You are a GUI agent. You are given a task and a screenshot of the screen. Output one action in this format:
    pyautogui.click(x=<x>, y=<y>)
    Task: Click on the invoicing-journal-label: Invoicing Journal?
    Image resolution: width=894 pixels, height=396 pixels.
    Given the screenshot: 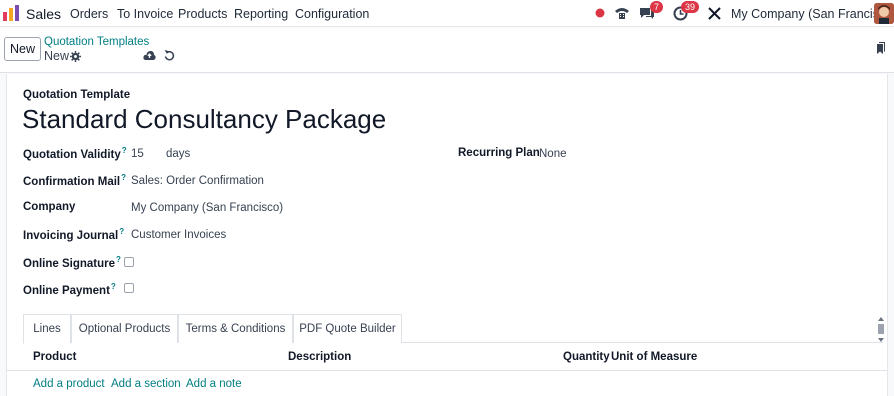 What is the action you would take?
    pyautogui.click(x=74, y=234)
    